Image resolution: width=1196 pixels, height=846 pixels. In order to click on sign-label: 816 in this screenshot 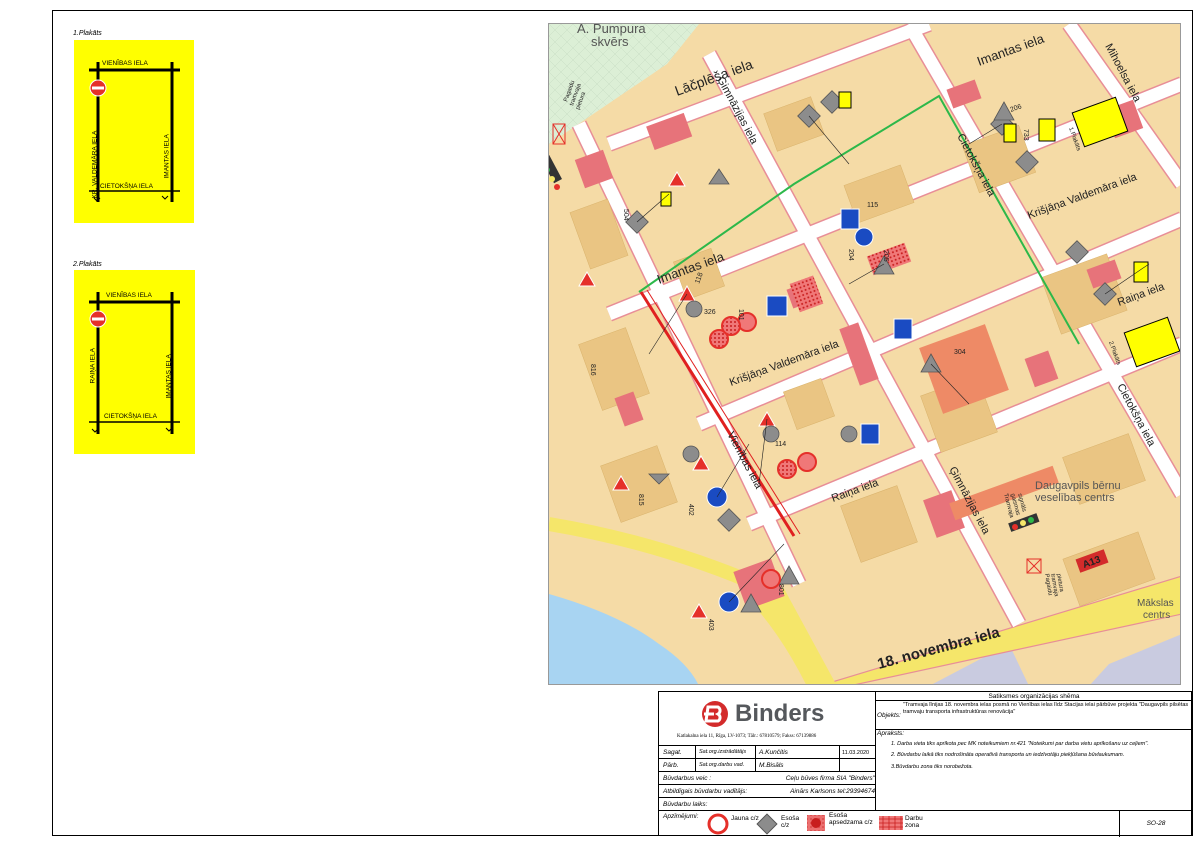, I will do `click(592, 370)`.